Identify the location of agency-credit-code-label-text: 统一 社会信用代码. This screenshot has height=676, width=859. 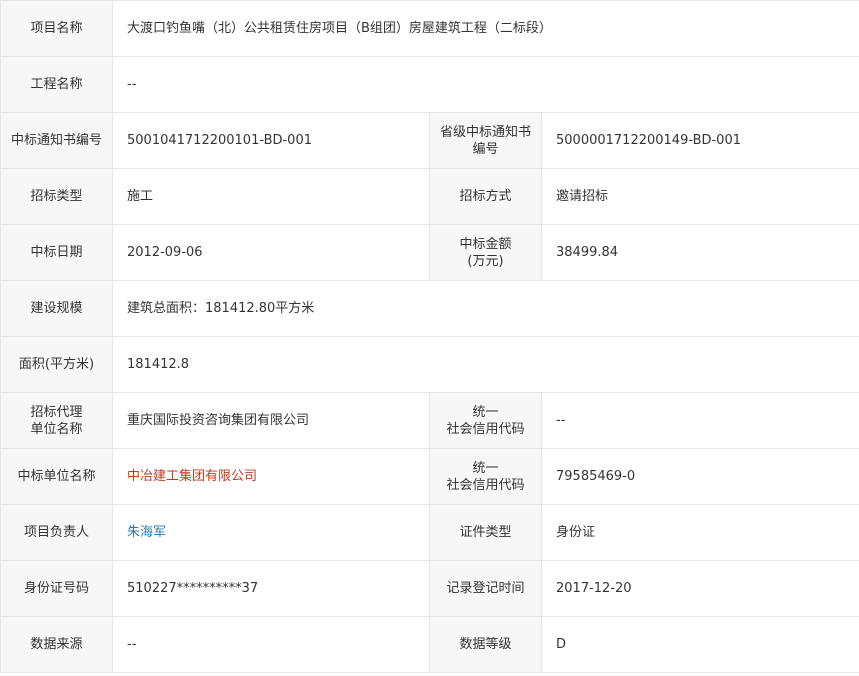
(485, 420).